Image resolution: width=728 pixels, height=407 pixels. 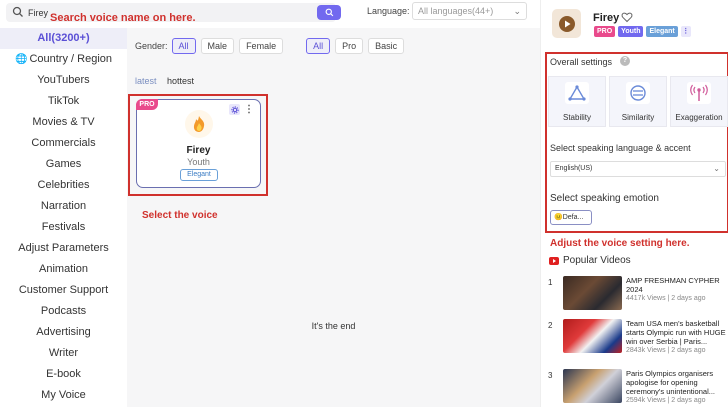 I want to click on similarity-label: Similarity, so click(x=638, y=117).